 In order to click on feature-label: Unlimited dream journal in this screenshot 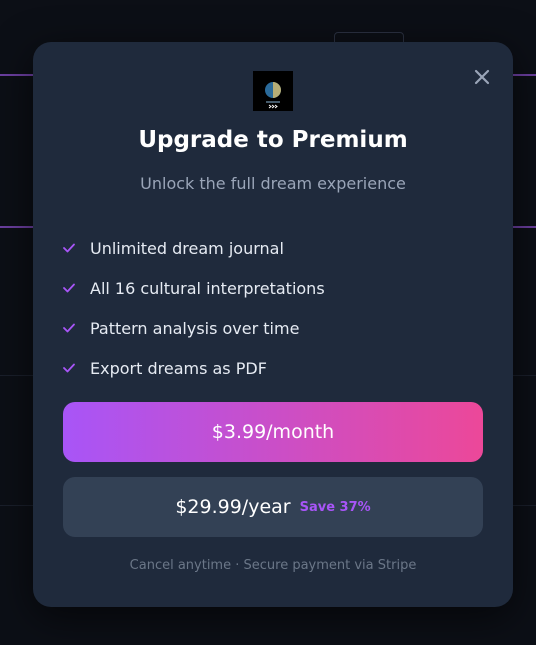, I will do `click(187, 248)`.